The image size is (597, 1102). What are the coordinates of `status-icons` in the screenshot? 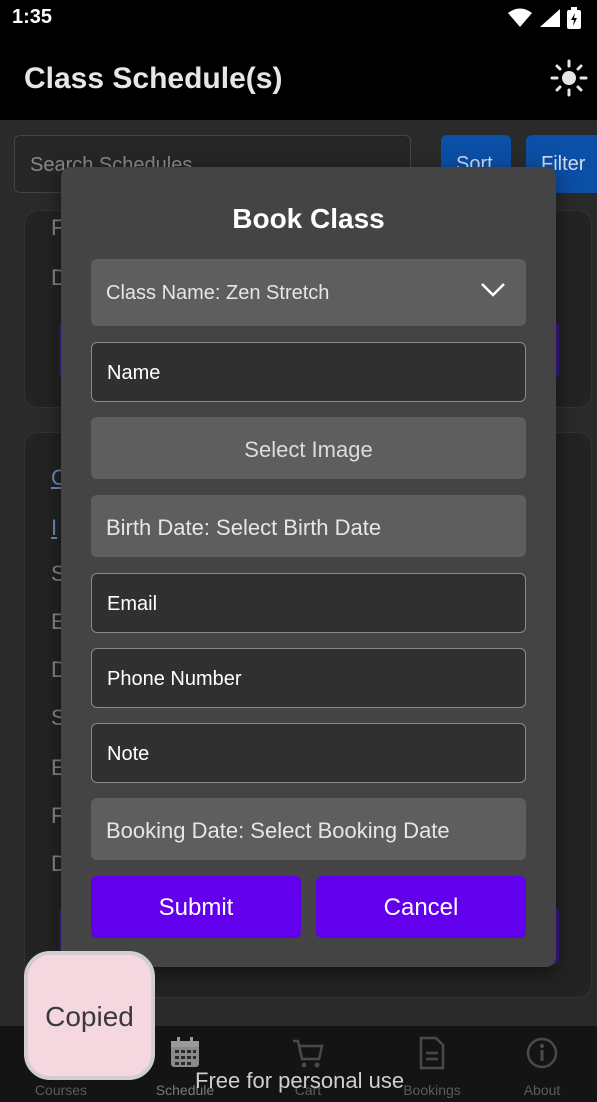 It's located at (544, 18).